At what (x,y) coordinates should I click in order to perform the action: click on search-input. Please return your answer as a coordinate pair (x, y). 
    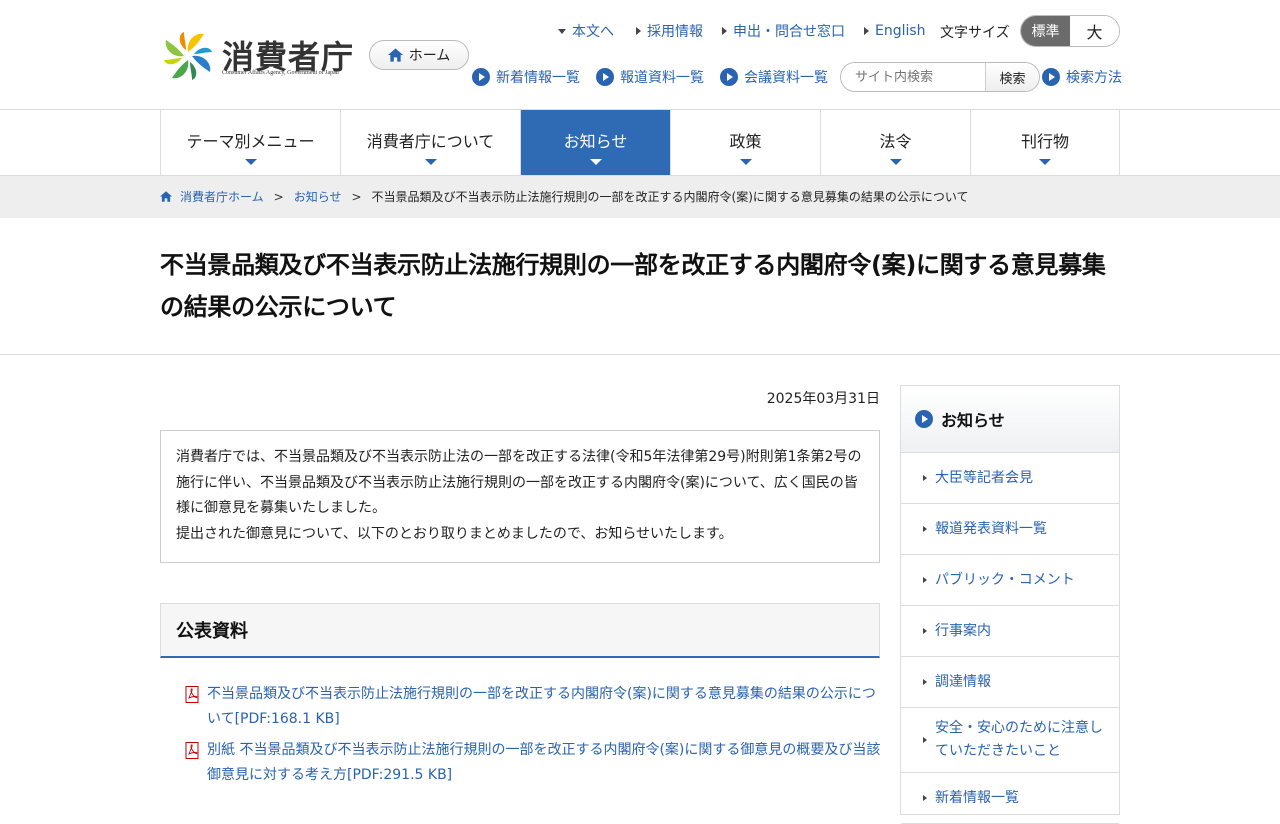
    Looking at the image, I should click on (913, 77).